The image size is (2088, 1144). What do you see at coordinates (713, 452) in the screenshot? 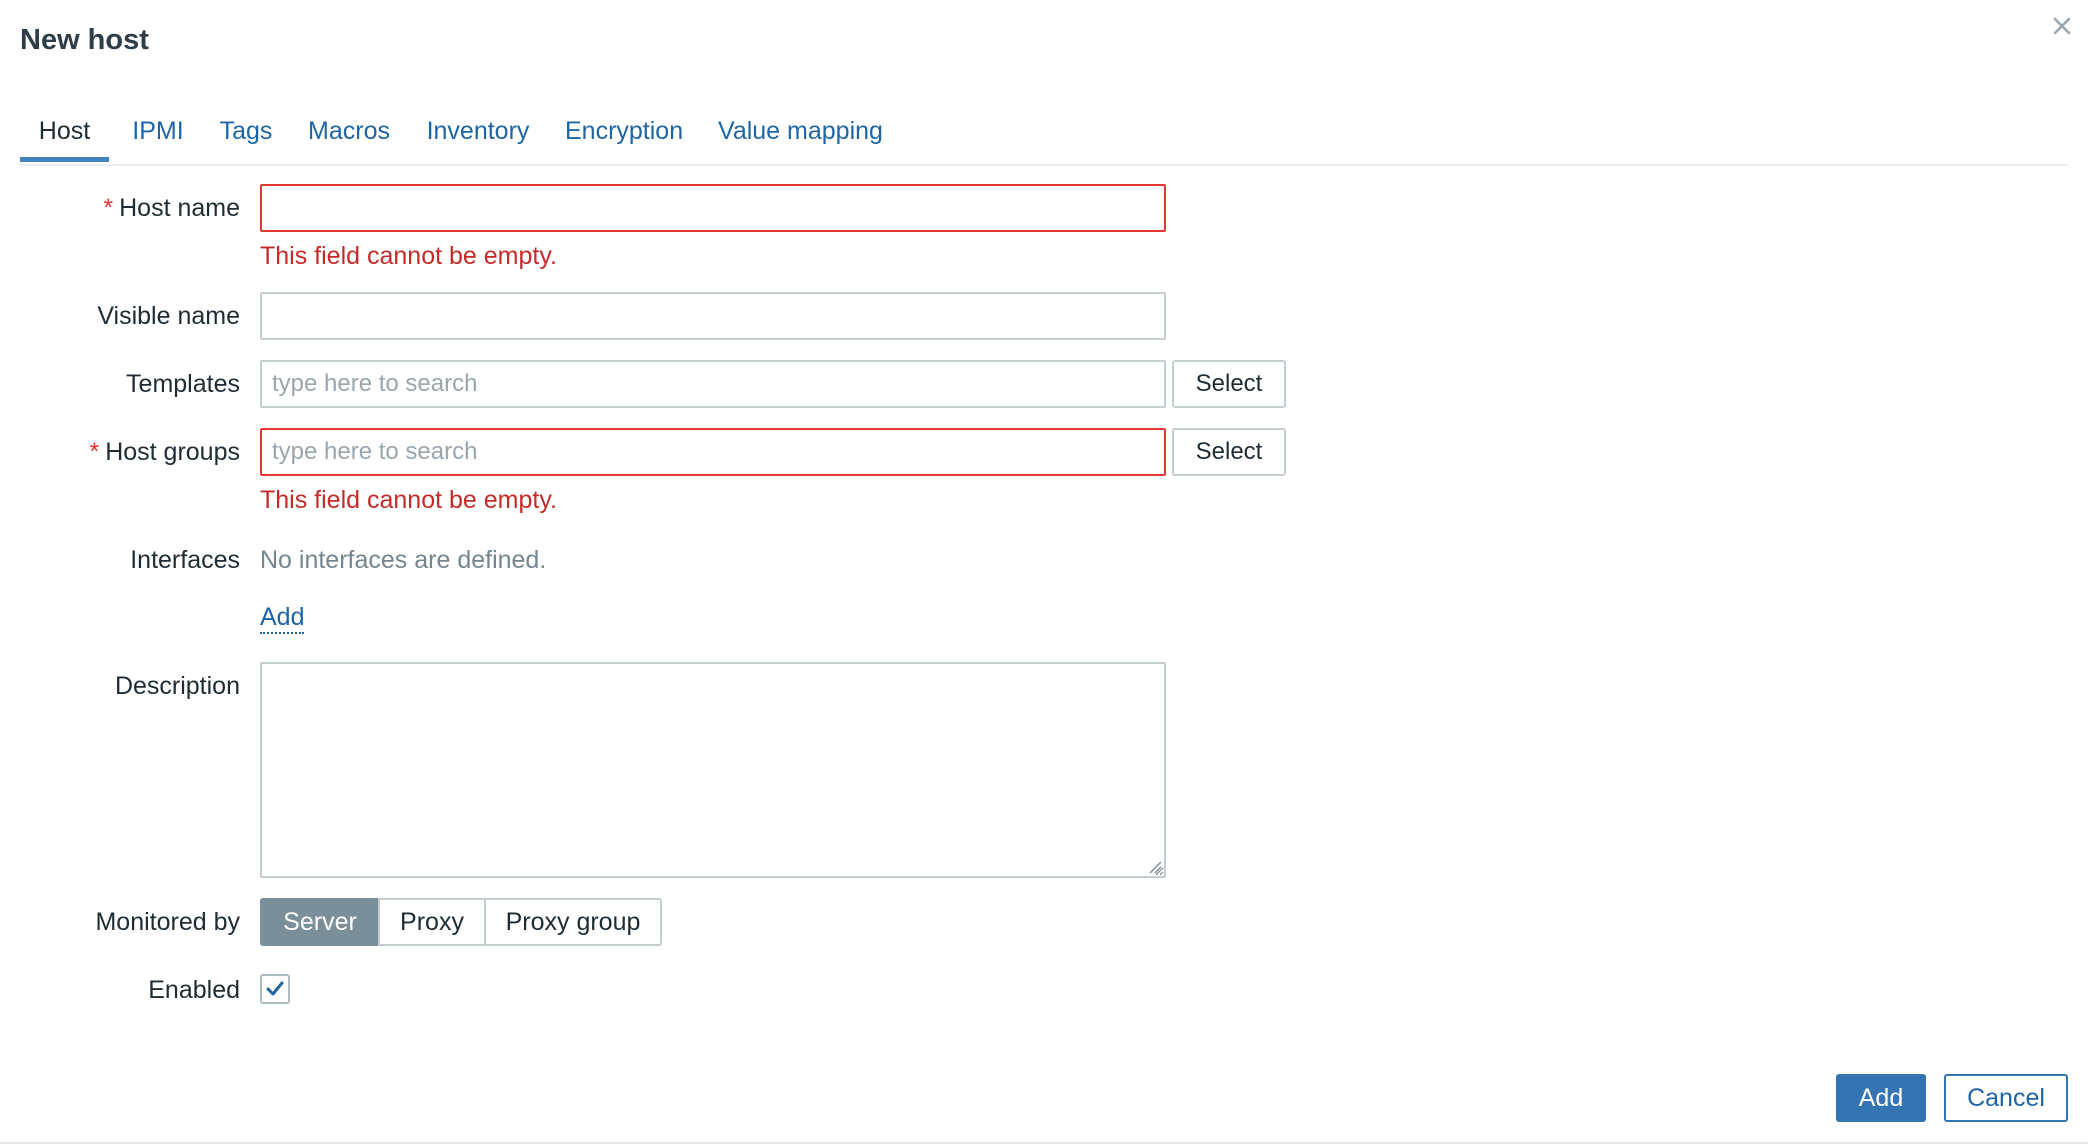
I see `host-groups-search-input` at bounding box center [713, 452].